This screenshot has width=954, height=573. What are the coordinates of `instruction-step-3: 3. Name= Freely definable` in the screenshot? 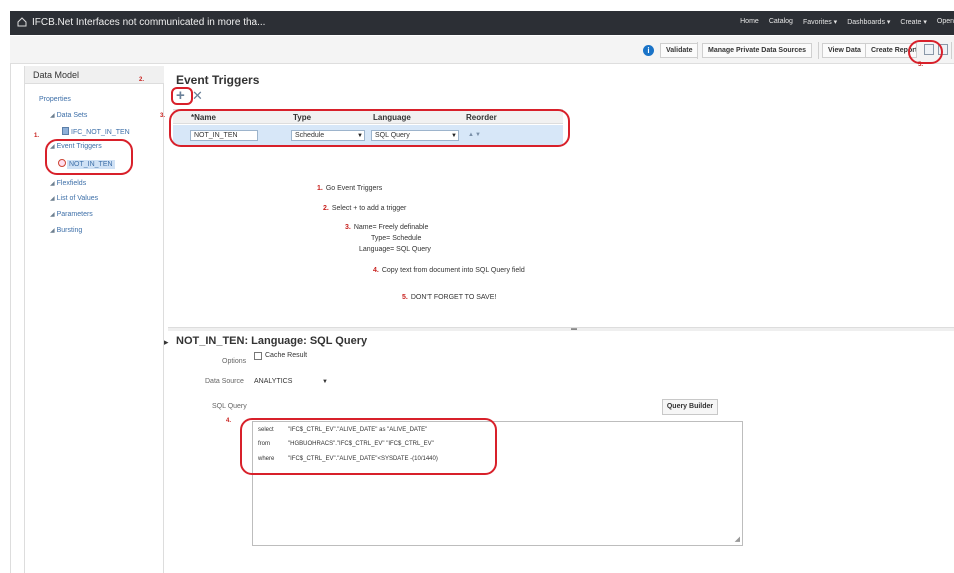 It's located at (386, 227).